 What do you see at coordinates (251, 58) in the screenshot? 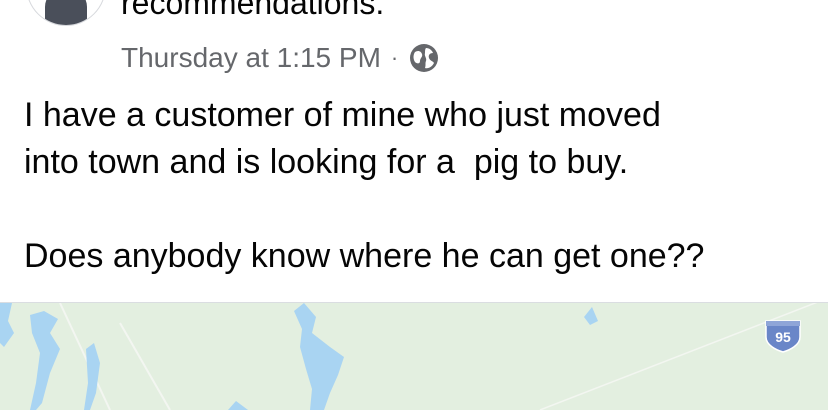
I see `post-timestamp: Thursday at 1:15 PM` at bounding box center [251, 58].